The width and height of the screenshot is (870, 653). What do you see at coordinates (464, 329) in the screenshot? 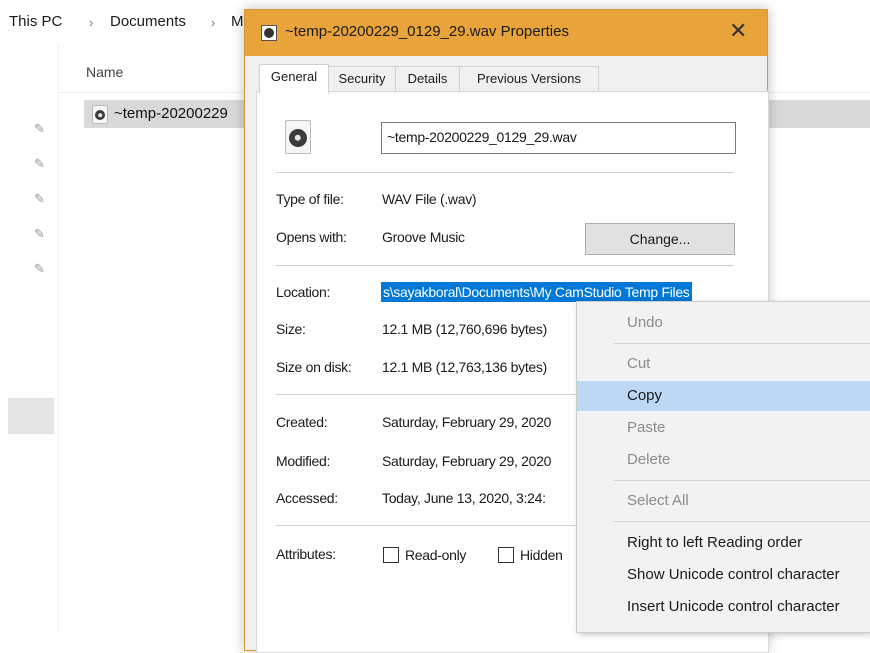
I see `size-value: 12.1 MB (12,760,696 bytes)` at bounding box center [464, 329].